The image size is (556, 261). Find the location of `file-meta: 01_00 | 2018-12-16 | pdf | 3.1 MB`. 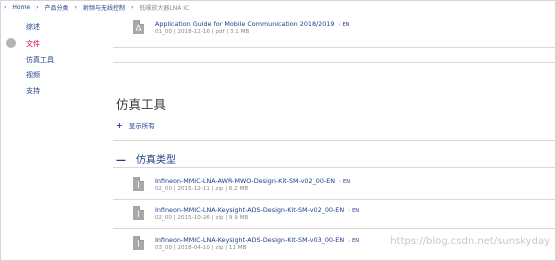

file-meta: 01_00 | 2018-12-16 | pdf | 3.1 MB is located at coordinates (202, 32).